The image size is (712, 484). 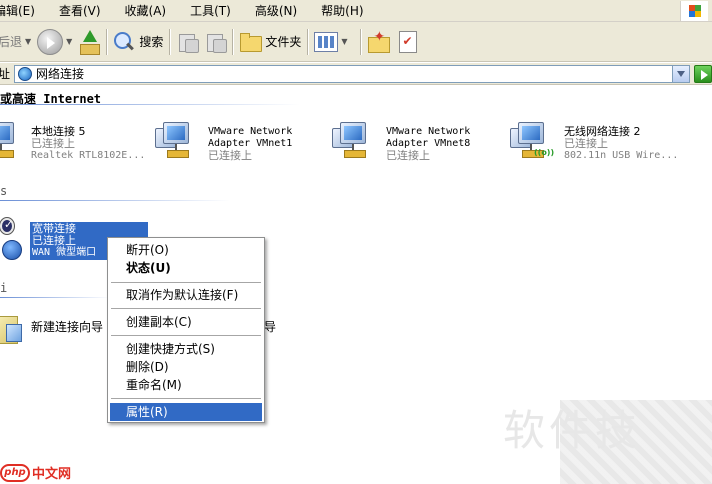 I want to click on back-button: 后退 ▼, so click(x=18, y=42).